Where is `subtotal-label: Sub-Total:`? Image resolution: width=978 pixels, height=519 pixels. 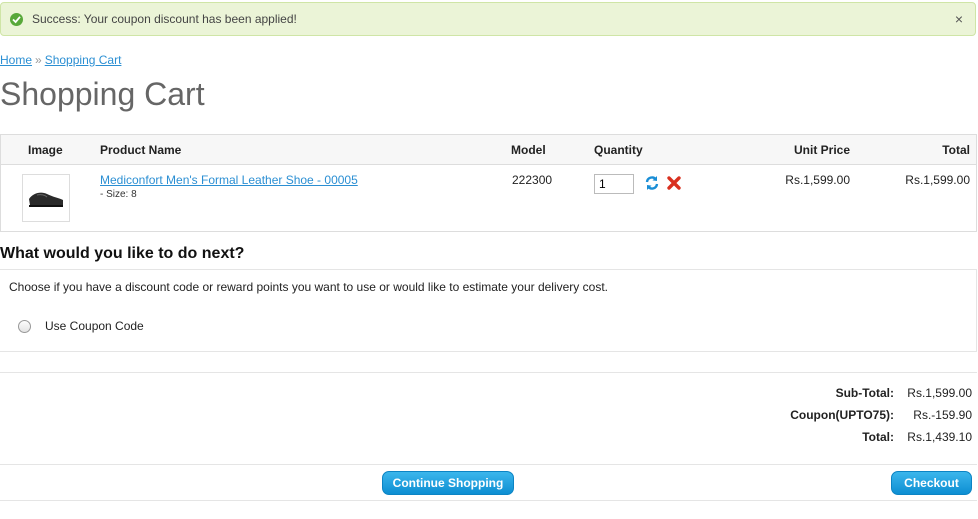 subtotal-label: Sub-Total: is located at coordinates (864, 393).